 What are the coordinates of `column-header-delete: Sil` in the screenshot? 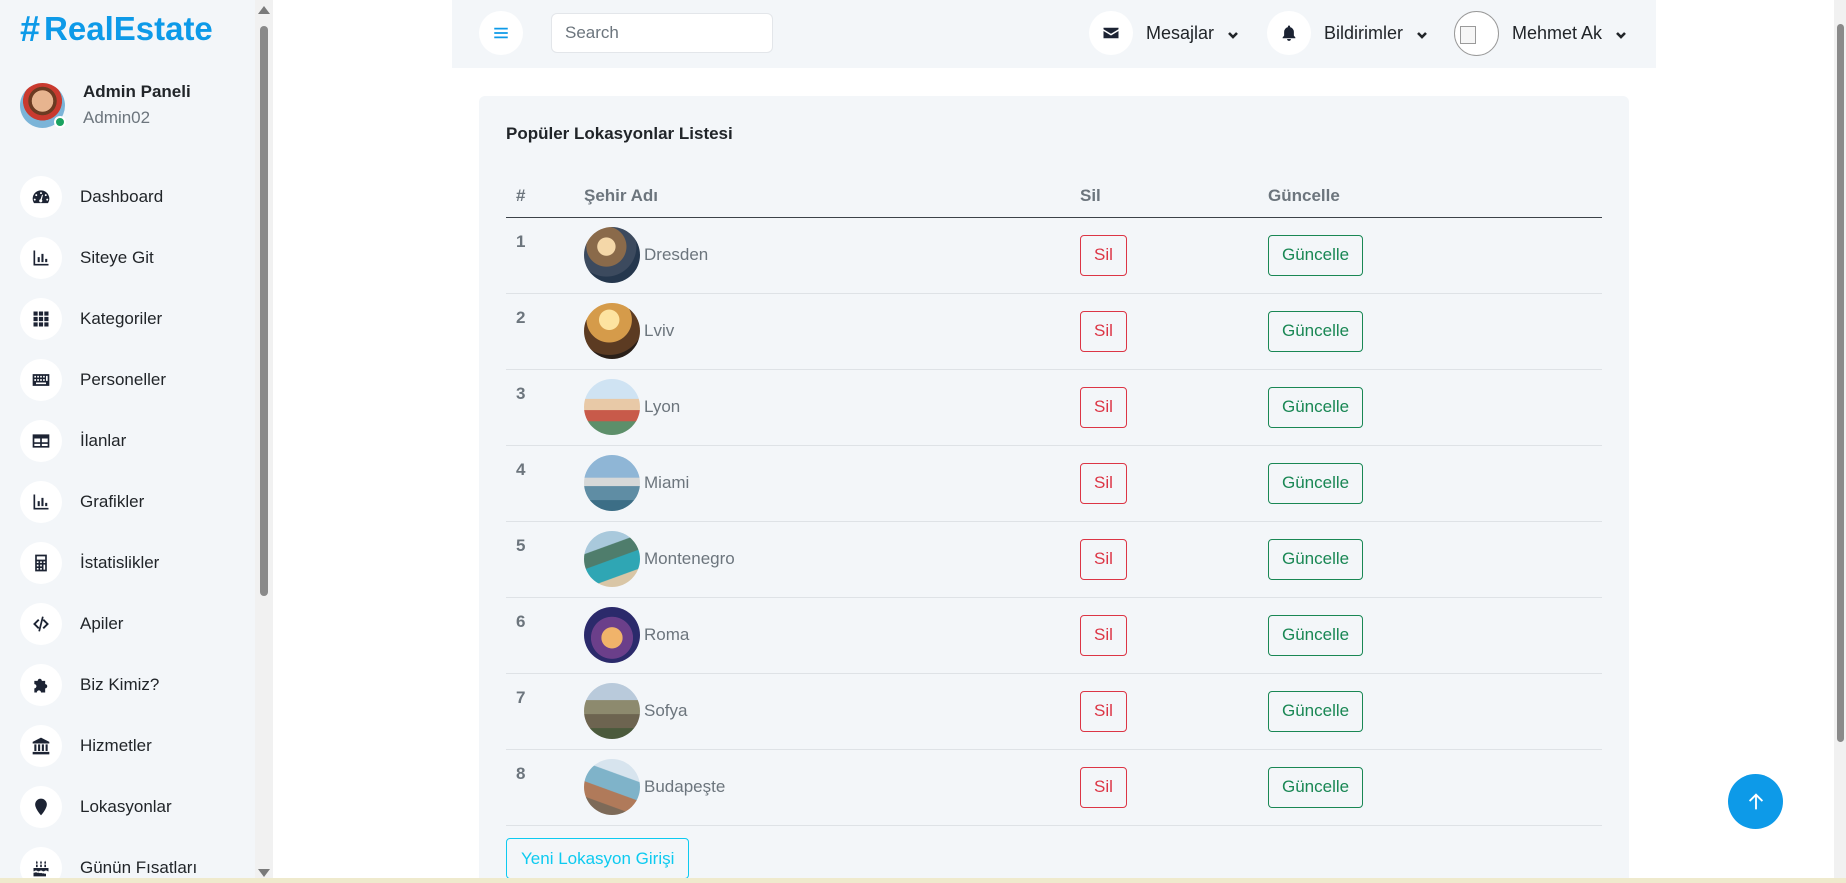 It's located at (1174, 197).